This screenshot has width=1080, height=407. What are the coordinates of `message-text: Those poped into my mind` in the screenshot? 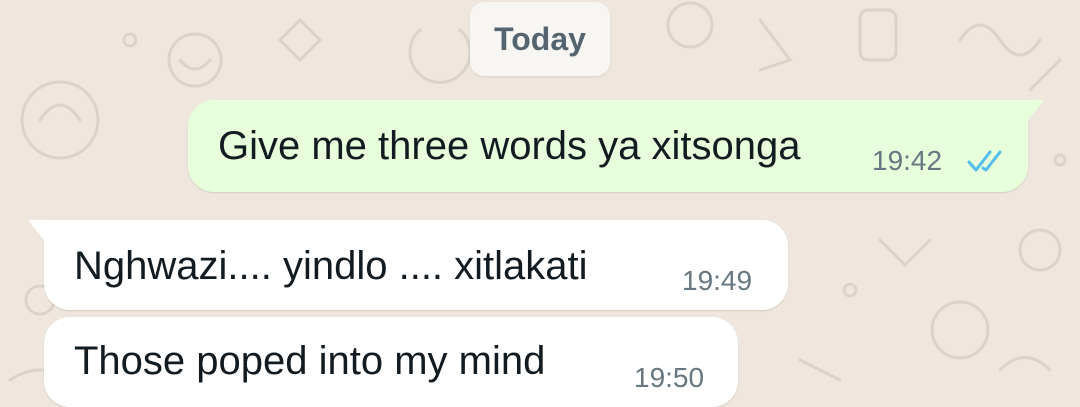 It's located at (310, 361).